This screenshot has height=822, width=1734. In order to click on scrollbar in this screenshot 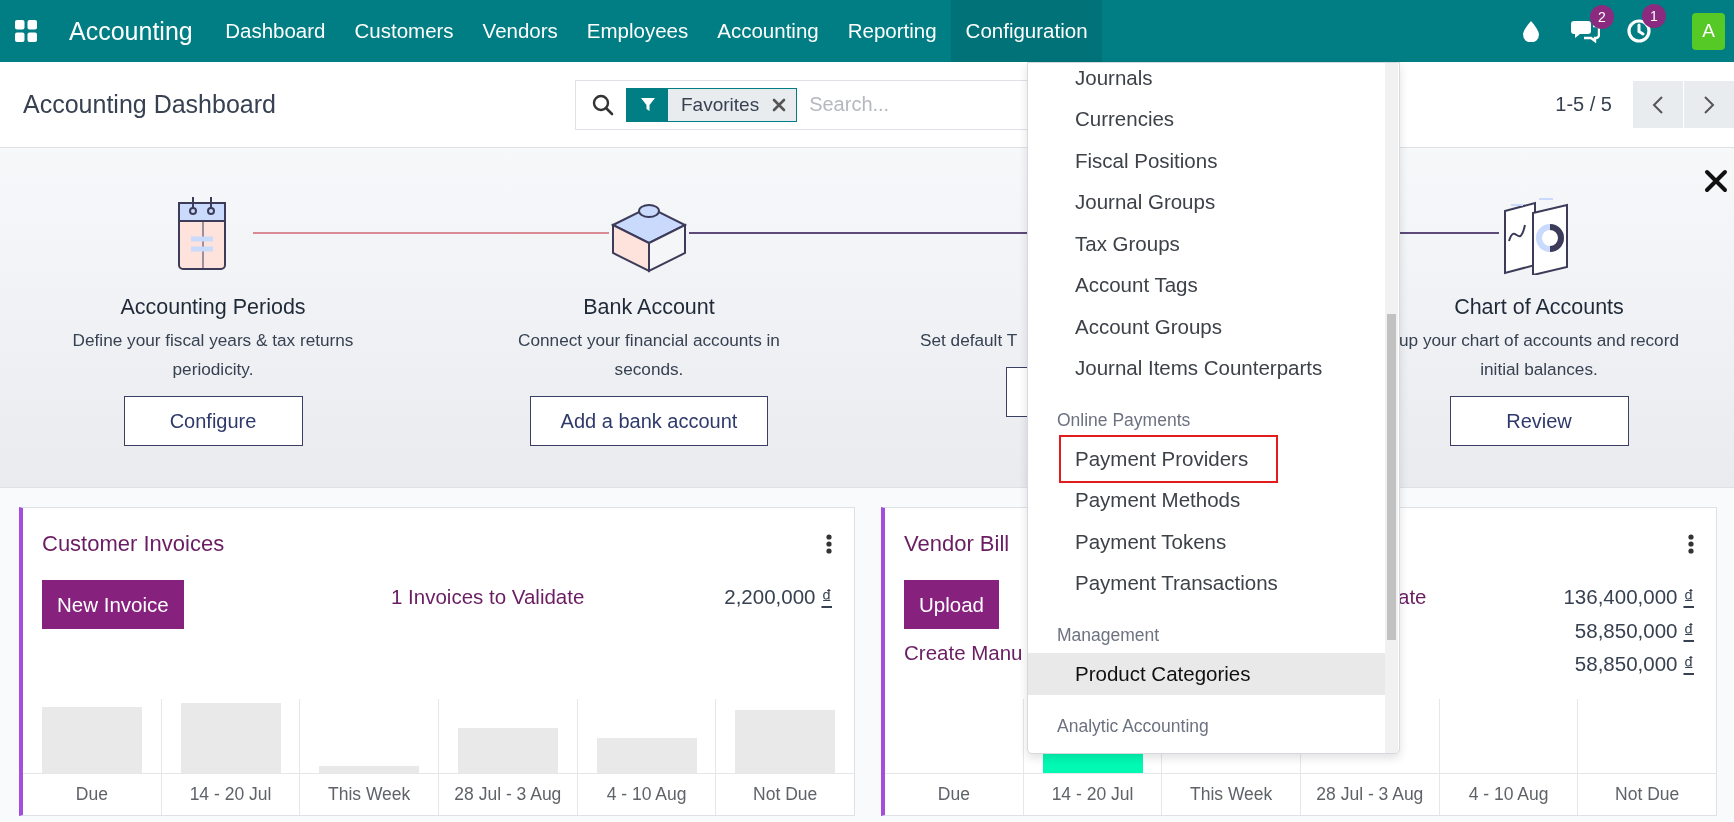, I will do `click(1391, 408)`.